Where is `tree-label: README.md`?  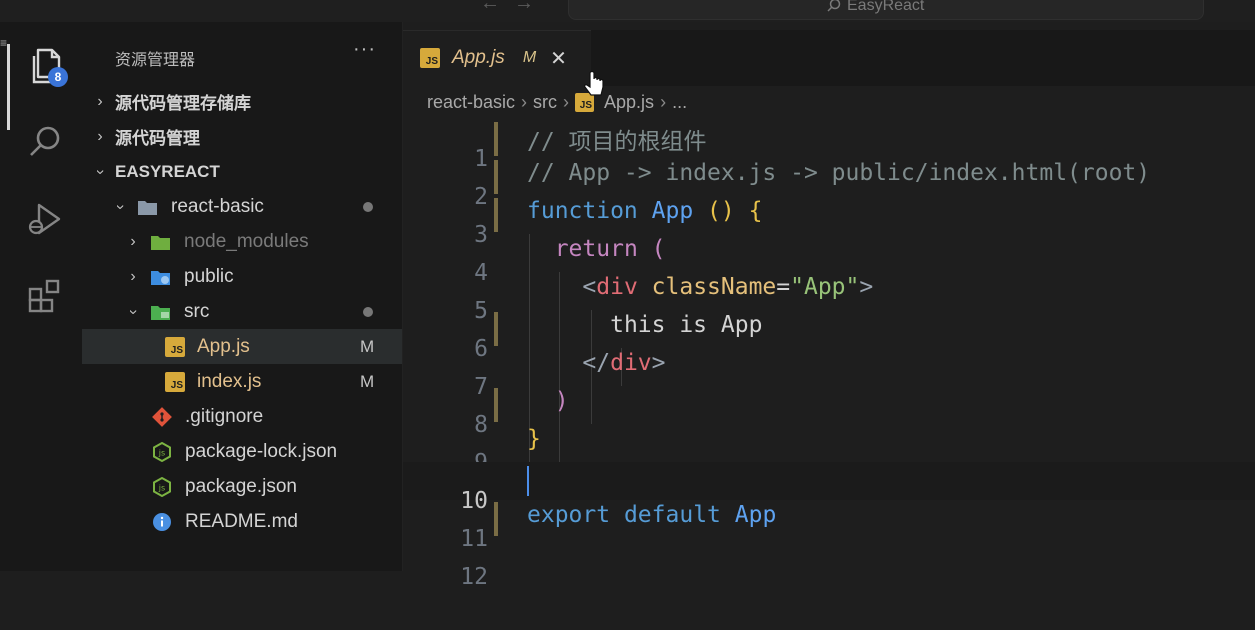 tree-label: README.md is located at coordinates (241, 521).